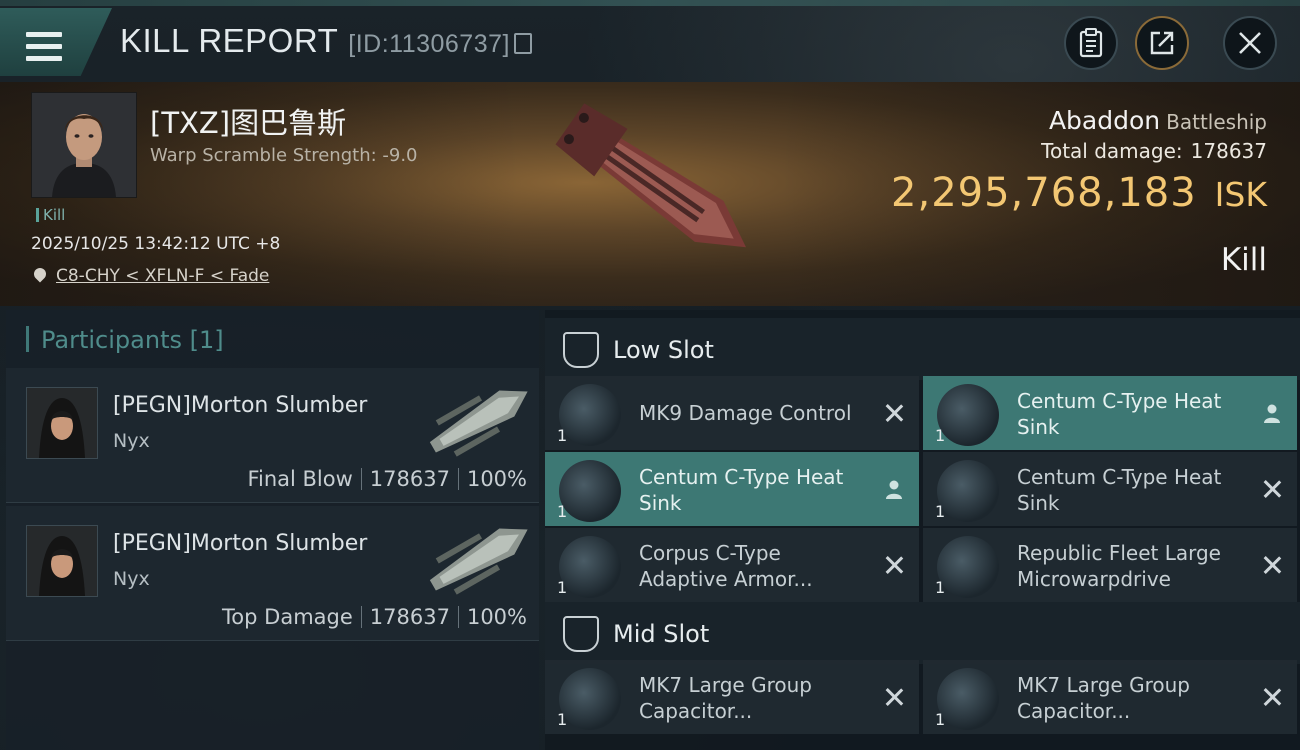 This screenshot has height=750, width=1300. Describe the element at coordinates (745, 413) in the screenshot. I see `module-name: MK9 Damage Control` at that location.